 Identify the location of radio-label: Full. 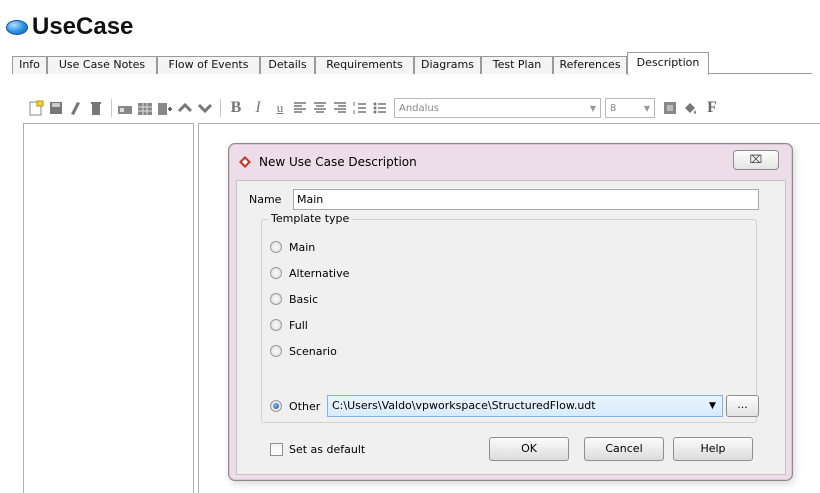
(298, 325).